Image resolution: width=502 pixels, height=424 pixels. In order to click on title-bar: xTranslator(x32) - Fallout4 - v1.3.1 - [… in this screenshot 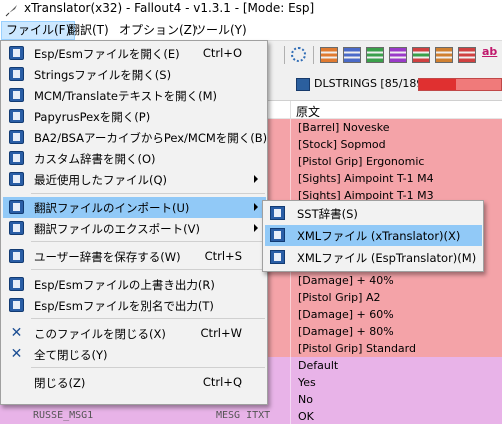, I will do `click(251, 10)`.